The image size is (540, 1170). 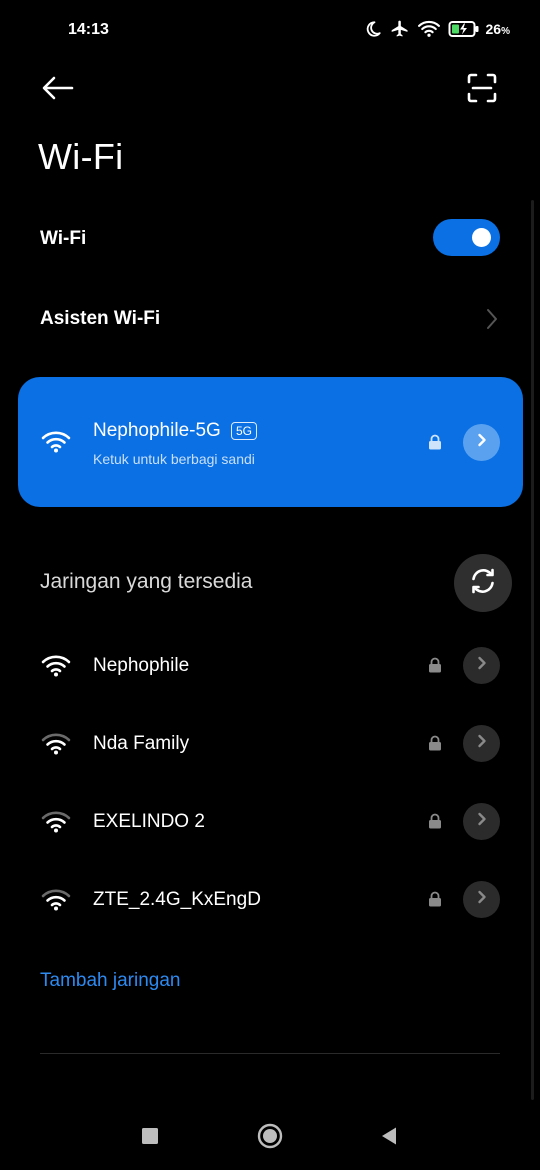 I want to click on wifi-assistant-label: Asisten Wi-Fi, so click(x=100, y=318).